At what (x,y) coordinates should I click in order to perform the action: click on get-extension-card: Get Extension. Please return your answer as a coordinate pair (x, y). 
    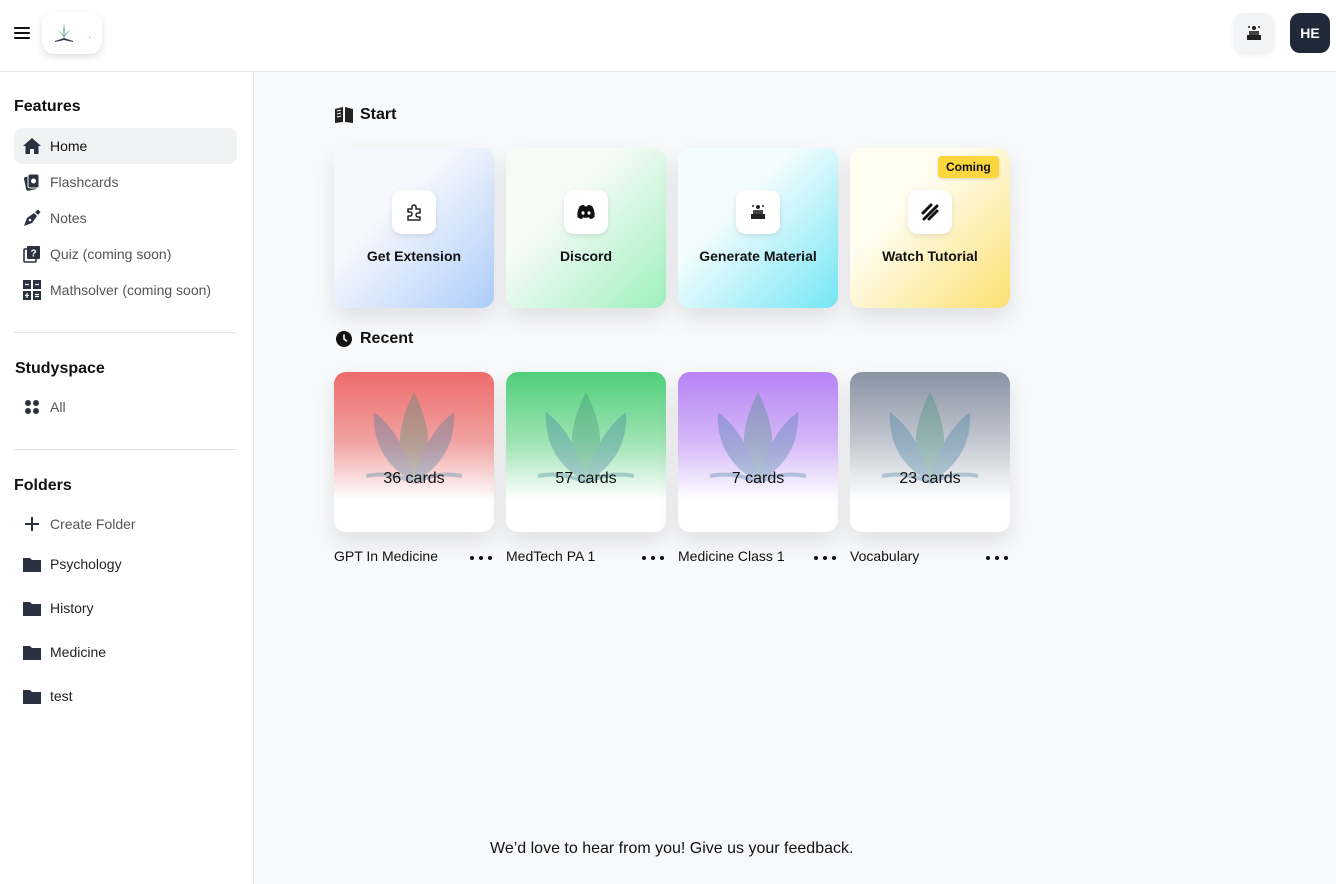
    Looking at the image, I should click on (414, 228).